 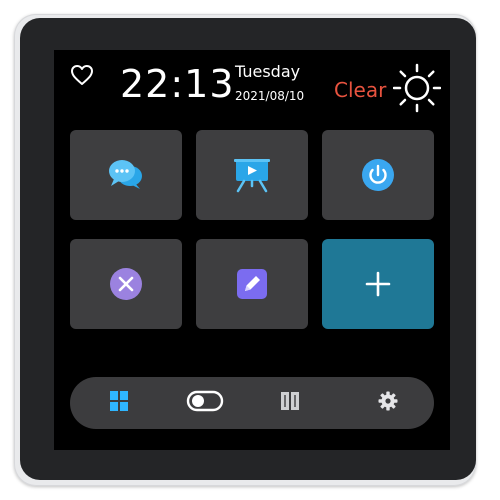 I want to click on book-icon, so click(x=290, y=403).